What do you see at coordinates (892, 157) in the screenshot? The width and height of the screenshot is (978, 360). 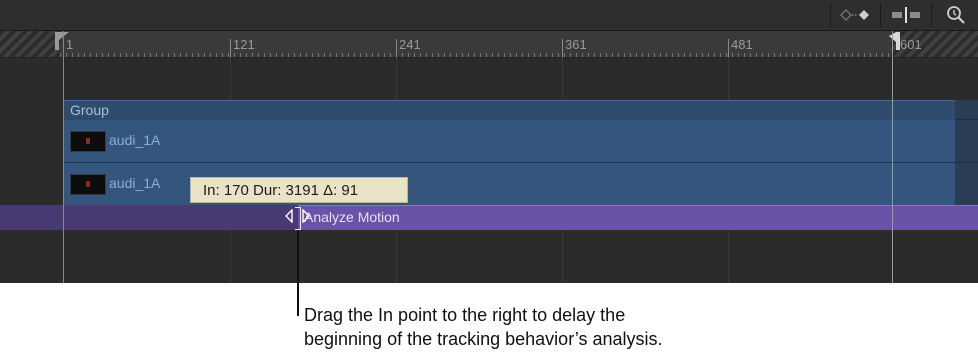 I see `play-range-end-line` at bounding box center [892, 157].